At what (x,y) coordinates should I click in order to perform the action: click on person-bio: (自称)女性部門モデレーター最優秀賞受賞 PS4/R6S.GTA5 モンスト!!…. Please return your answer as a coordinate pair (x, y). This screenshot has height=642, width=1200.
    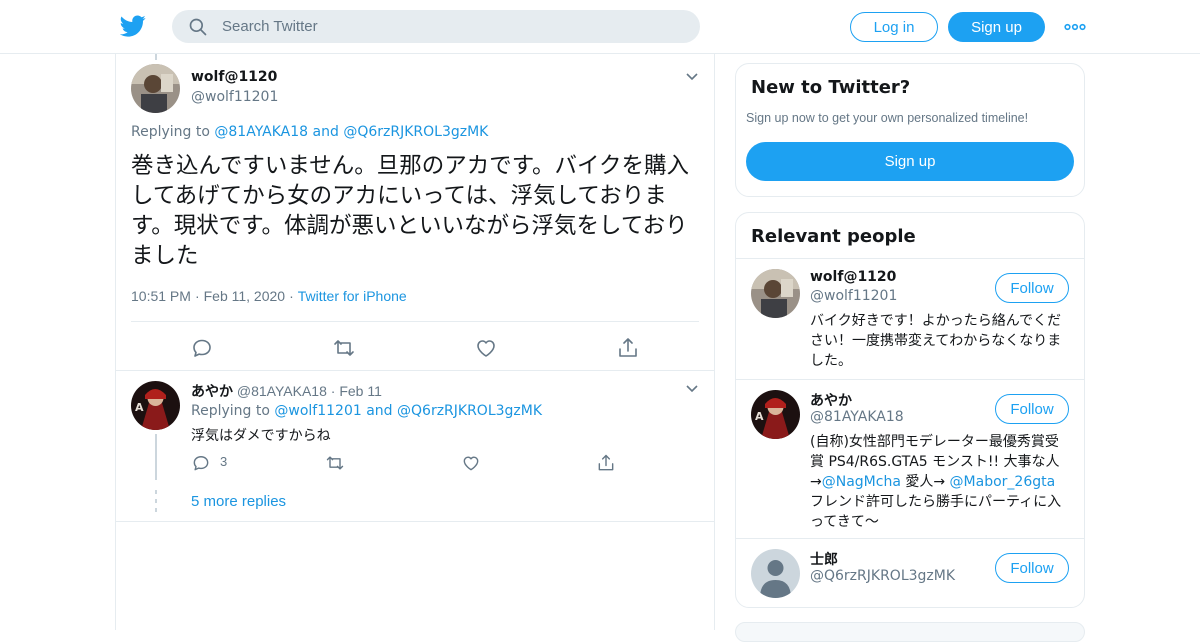
    Looking at the image, I should click on (936, 482).